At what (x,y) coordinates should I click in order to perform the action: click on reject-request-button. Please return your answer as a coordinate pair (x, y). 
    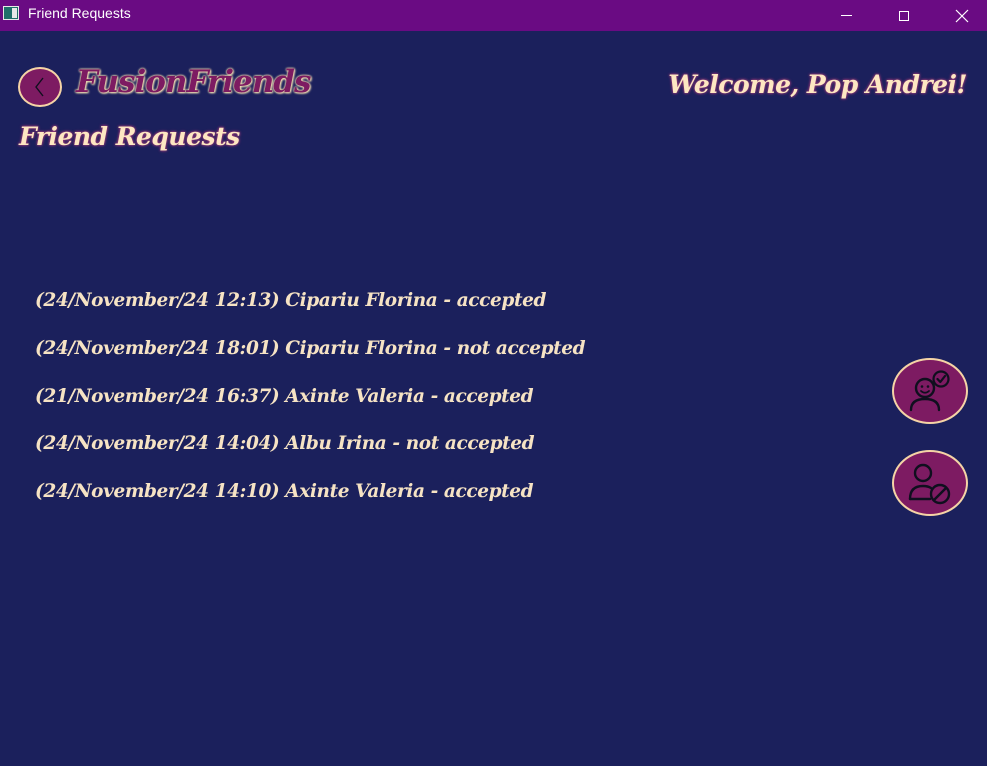
    Looking at the image, I should click on (930, 483).